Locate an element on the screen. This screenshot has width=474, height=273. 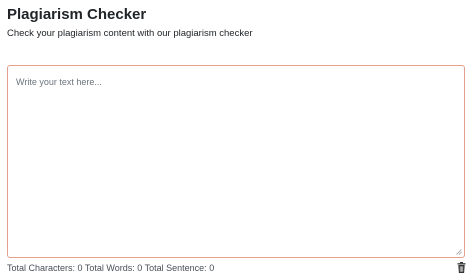
trash-icon is located at coordinates (461, 267).